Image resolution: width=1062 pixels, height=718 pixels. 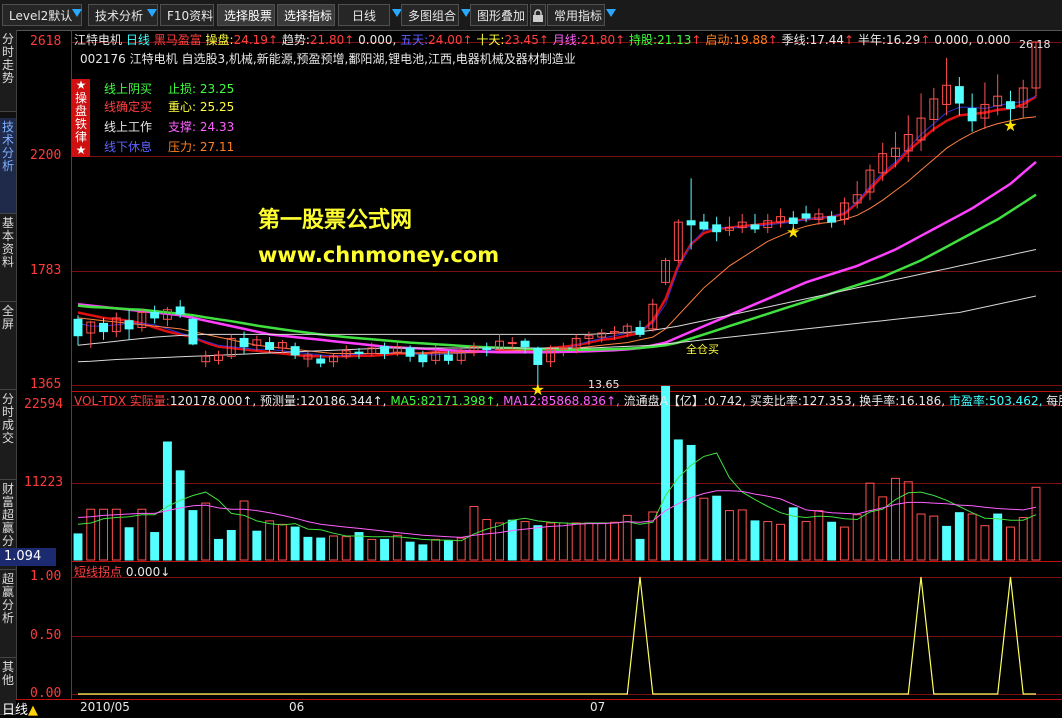 I want to click on hdr-label: 月线:, so click(x=566, y=40).